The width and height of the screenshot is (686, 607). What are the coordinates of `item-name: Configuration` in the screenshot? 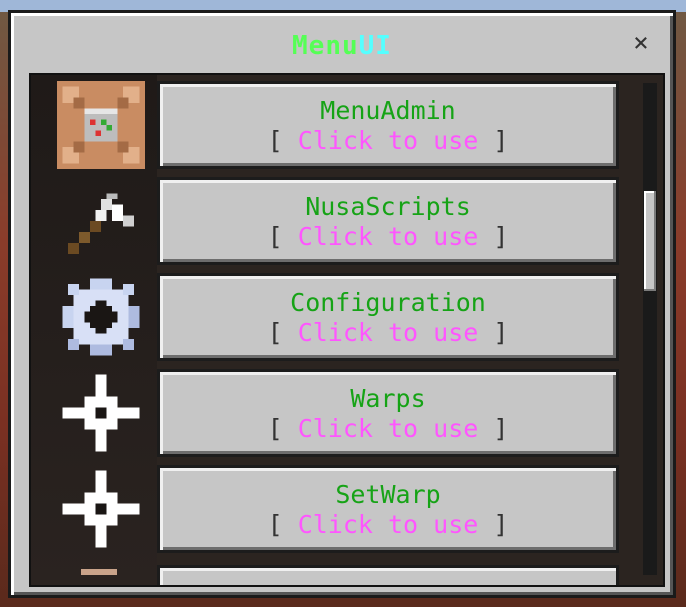 It's located at (388, 302).